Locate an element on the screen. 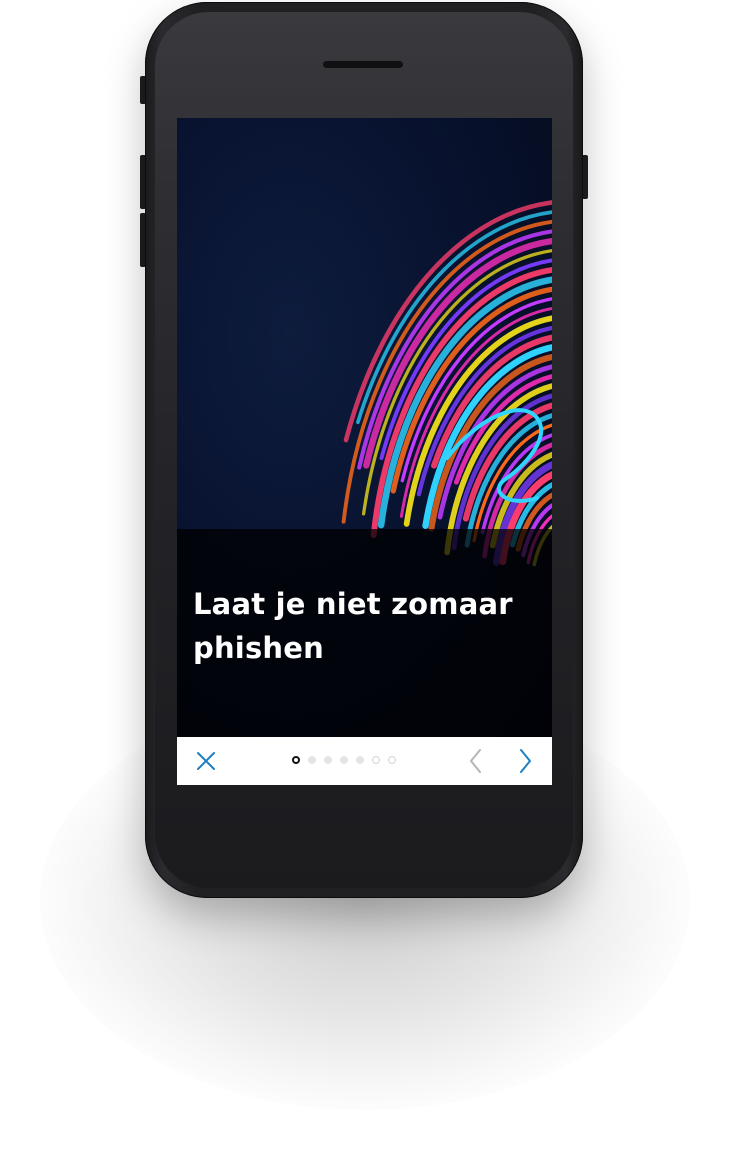  next-button is located at coordinates (525, 761).